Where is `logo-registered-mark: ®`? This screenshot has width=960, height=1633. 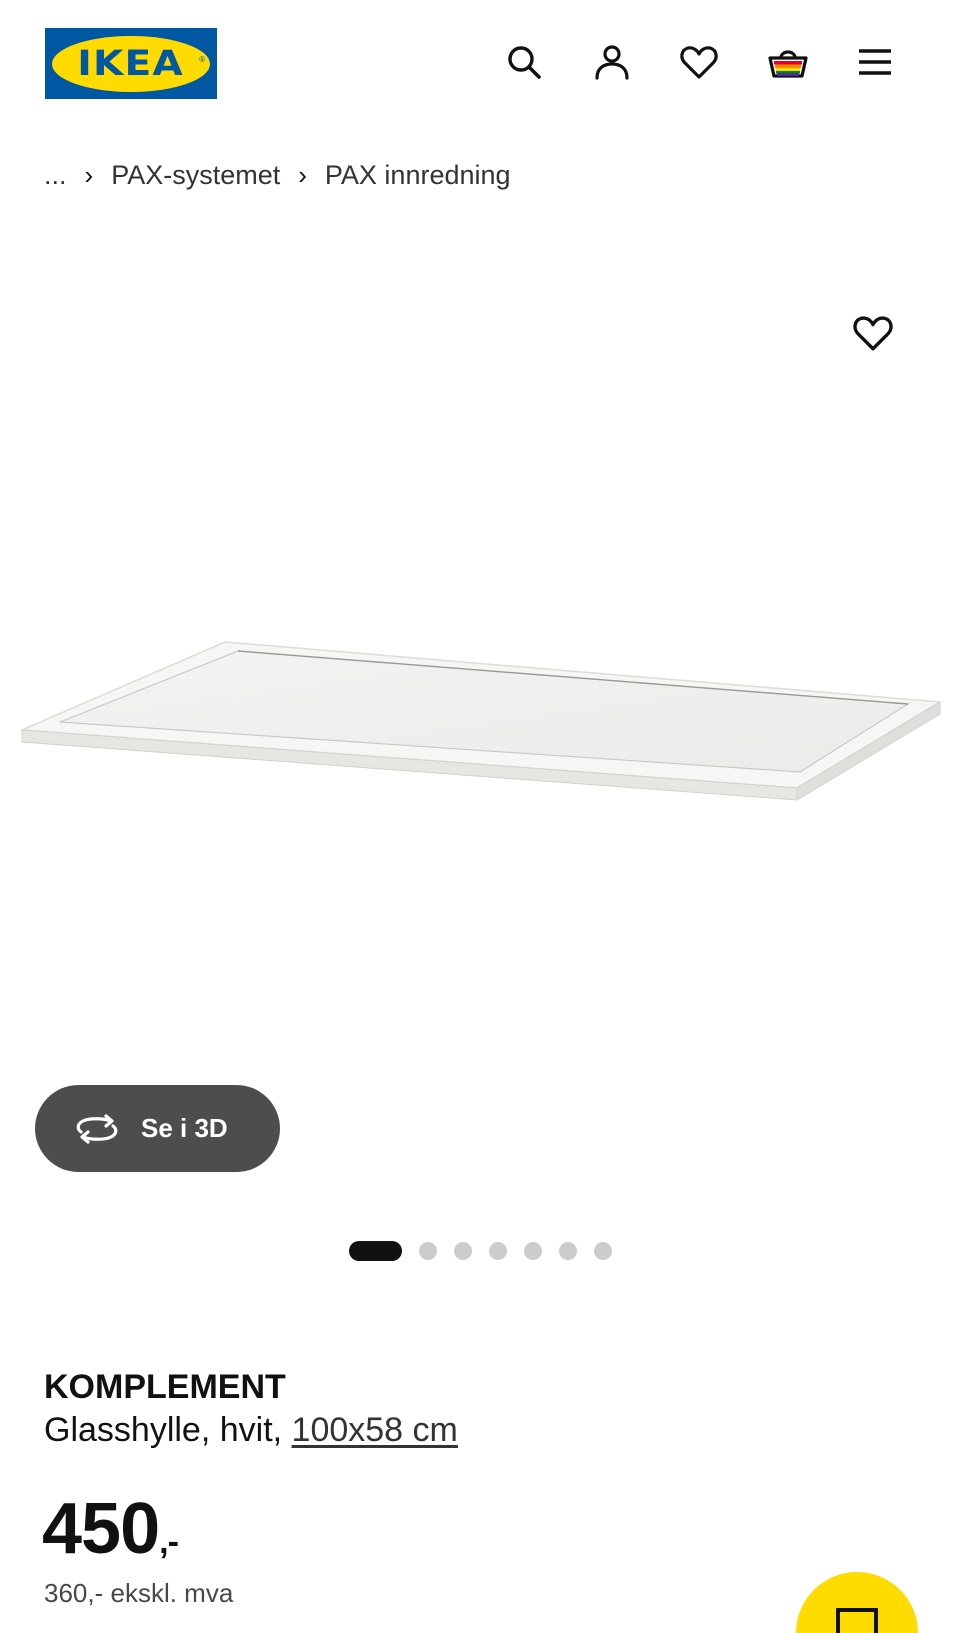 logo-registered-mark: ® is located at coordinates (202, 59).